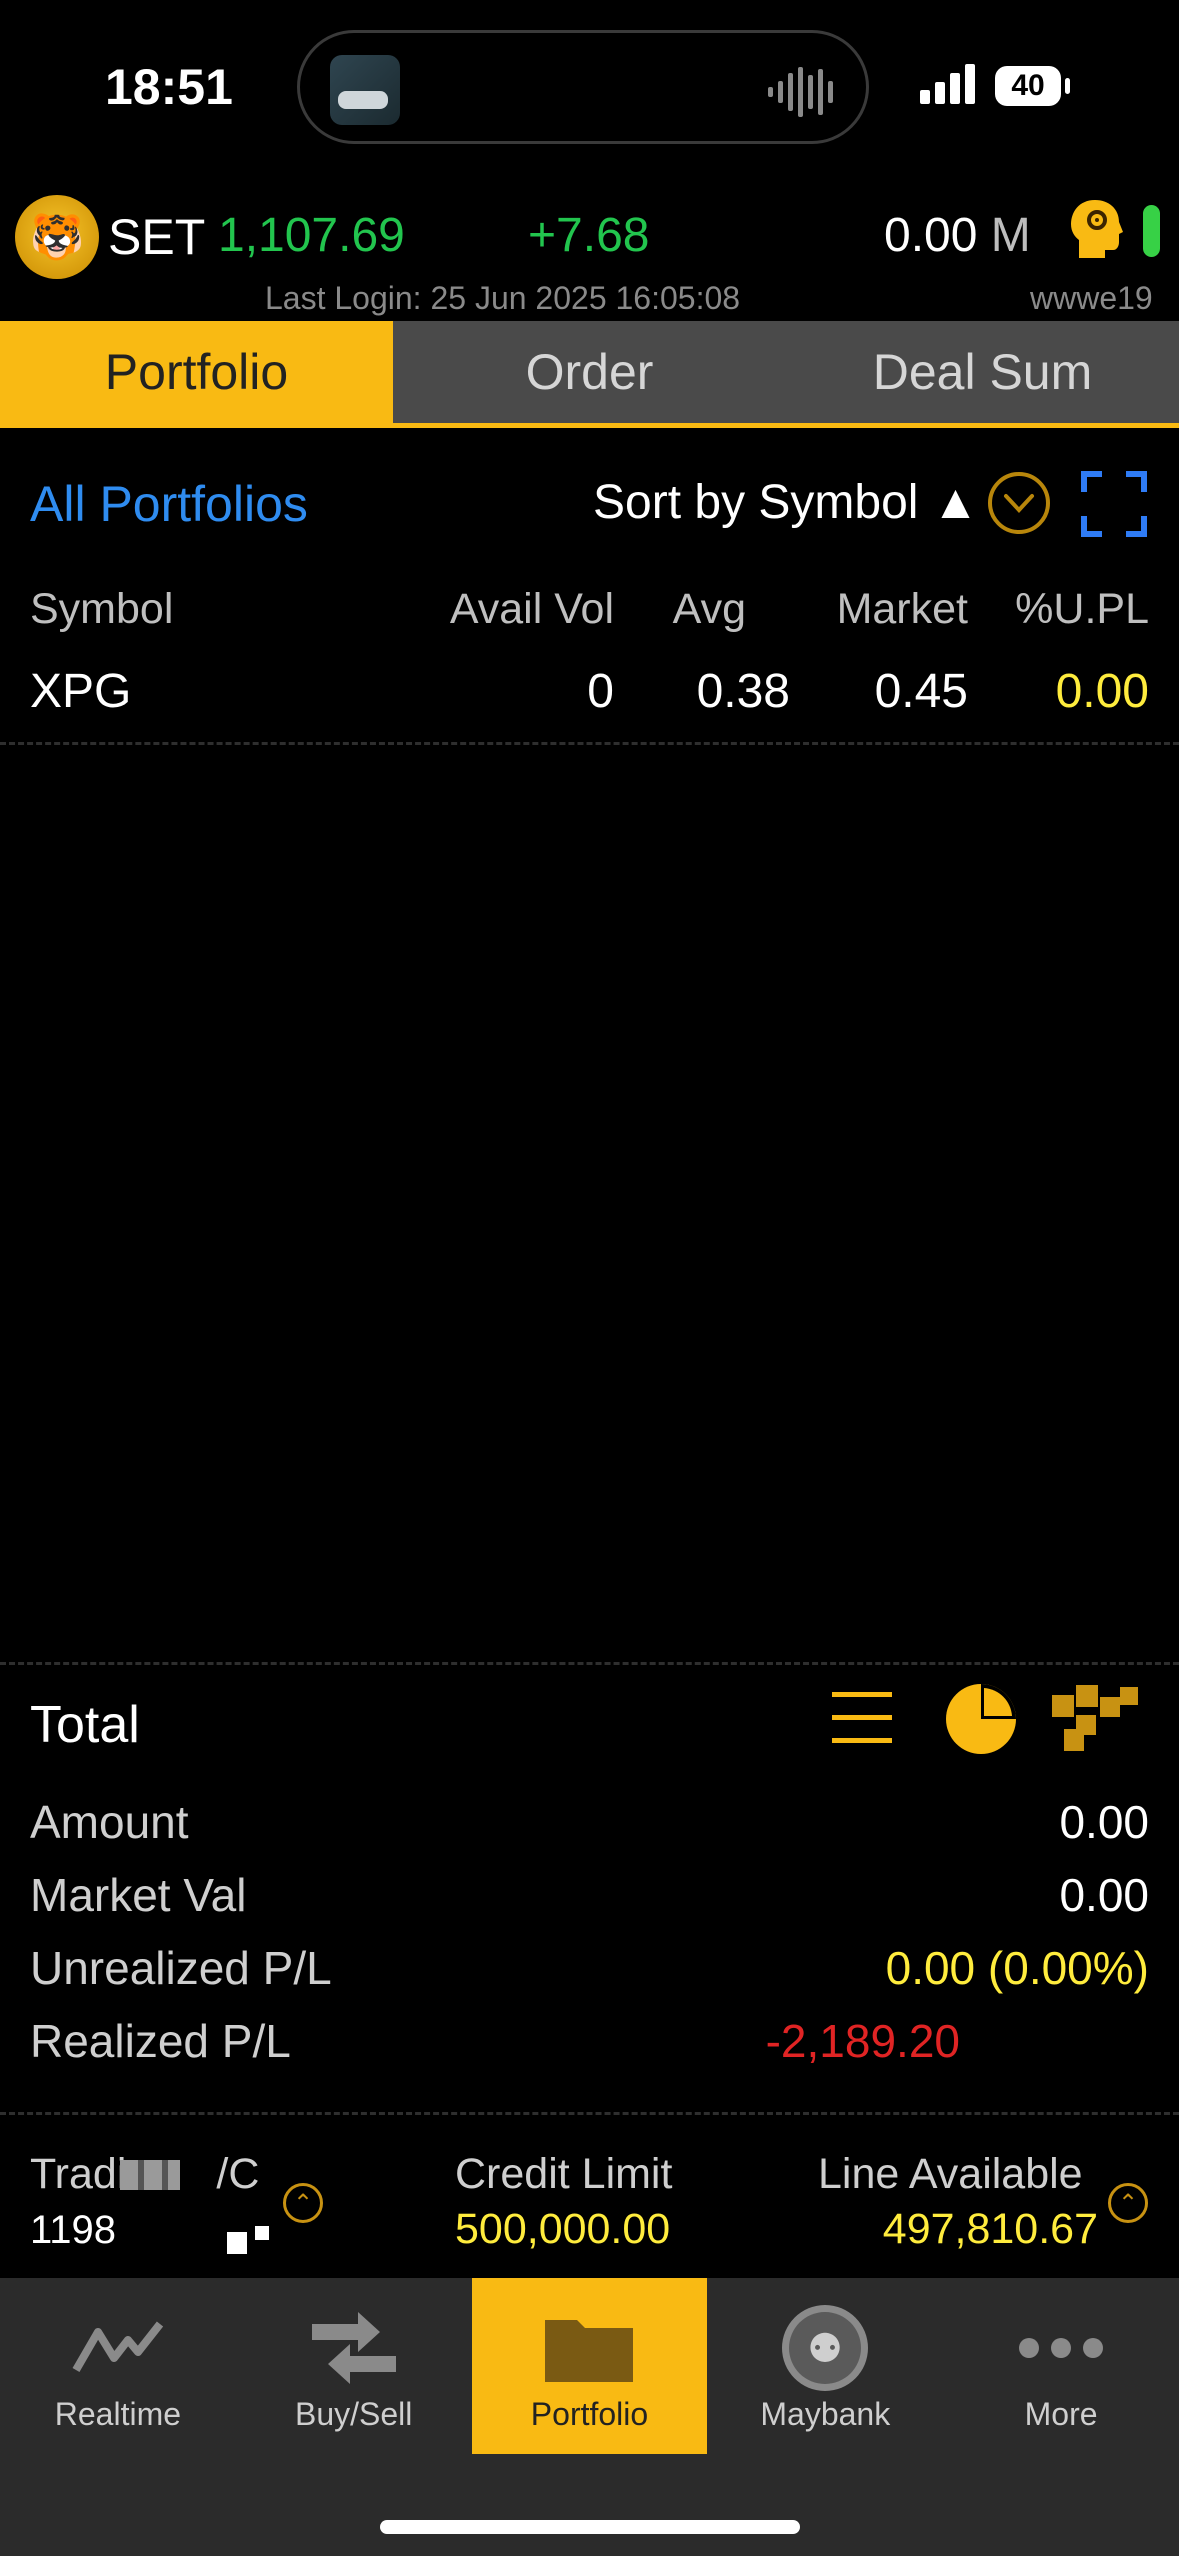  Describe the element at coordinates (78, 2174) in the screenshot. I see `account-label-start: Tradi` at that location.